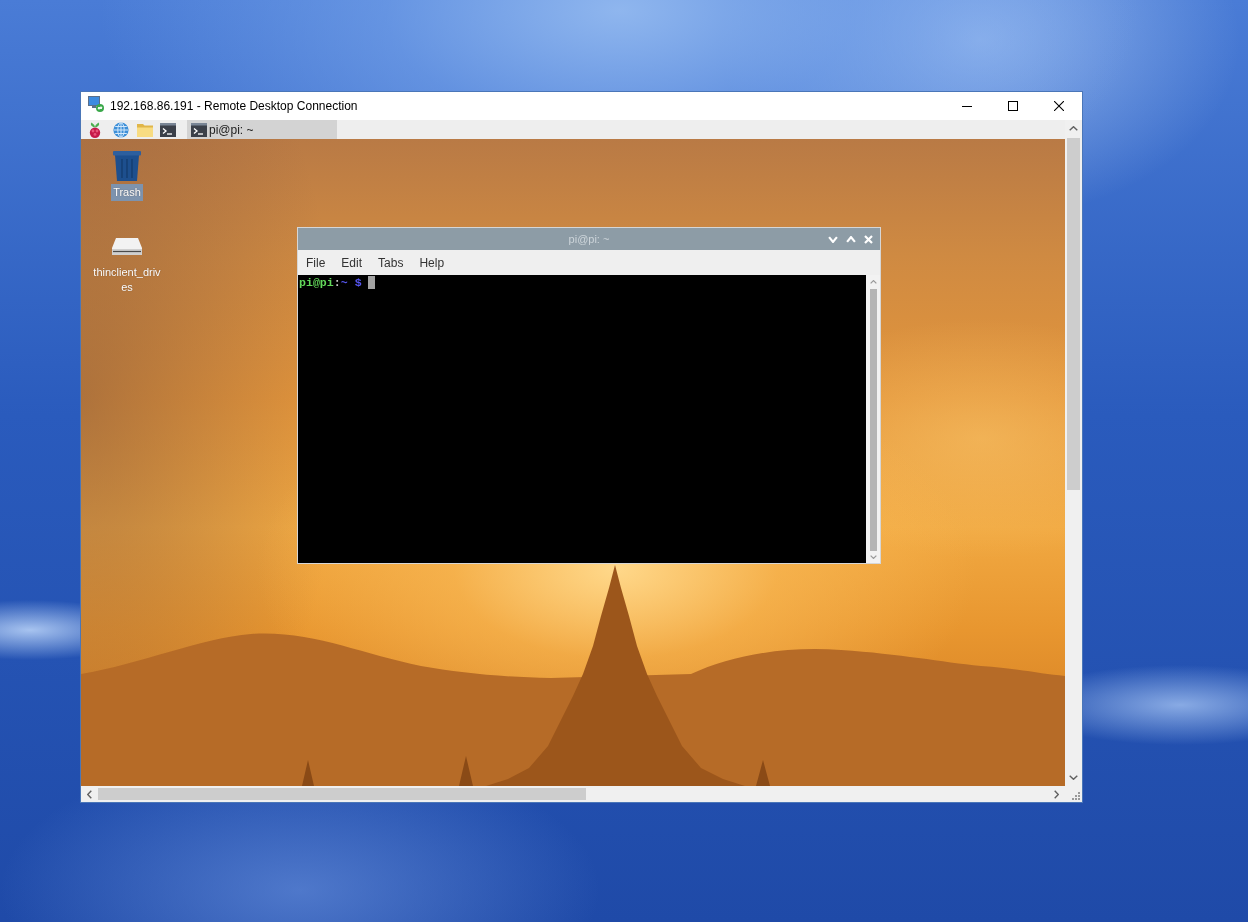 The image size is (1248, 922). I want to click on trash-bin-icon, so click(127, 166).